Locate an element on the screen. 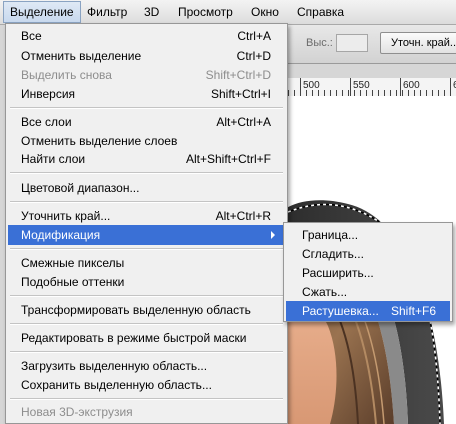  menu-help: Справка is located at coordinates (320, 12).